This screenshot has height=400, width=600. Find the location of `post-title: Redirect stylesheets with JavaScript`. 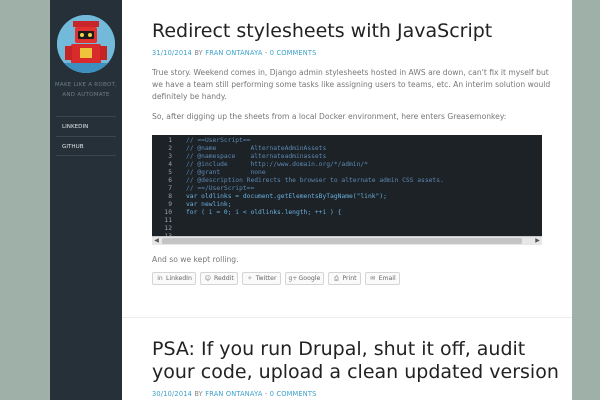

post-title: Redirect stylesheets with JavaScript is located at coordinates (357, 31).